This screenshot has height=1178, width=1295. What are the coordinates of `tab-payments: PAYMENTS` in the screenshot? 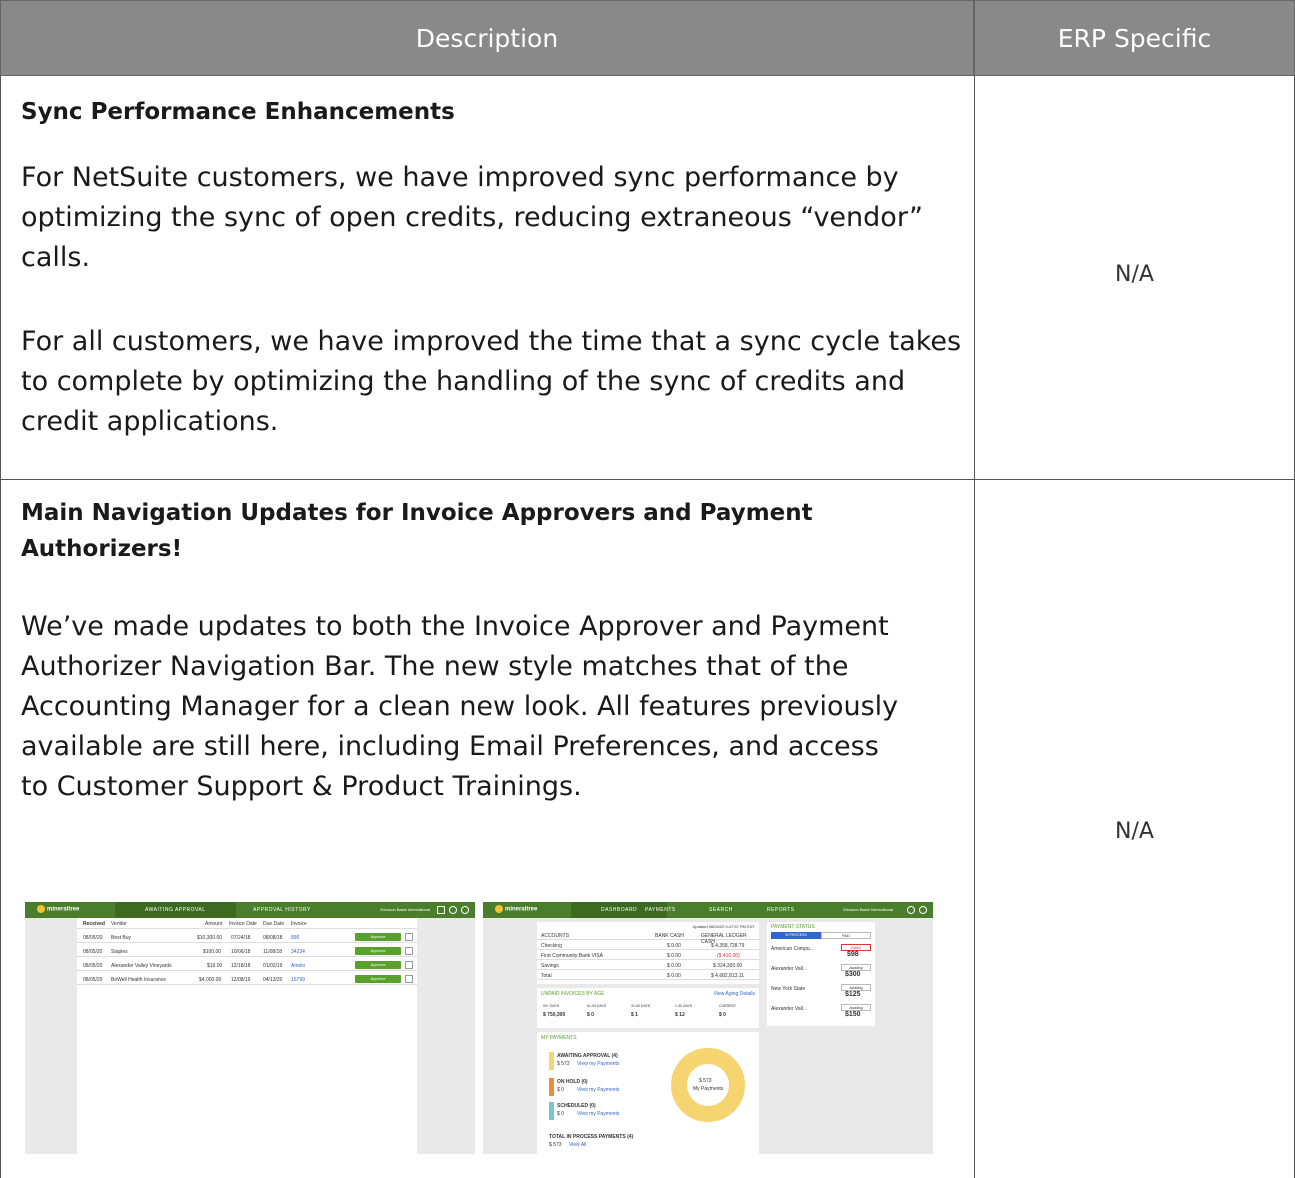 It's located at (660, 910).